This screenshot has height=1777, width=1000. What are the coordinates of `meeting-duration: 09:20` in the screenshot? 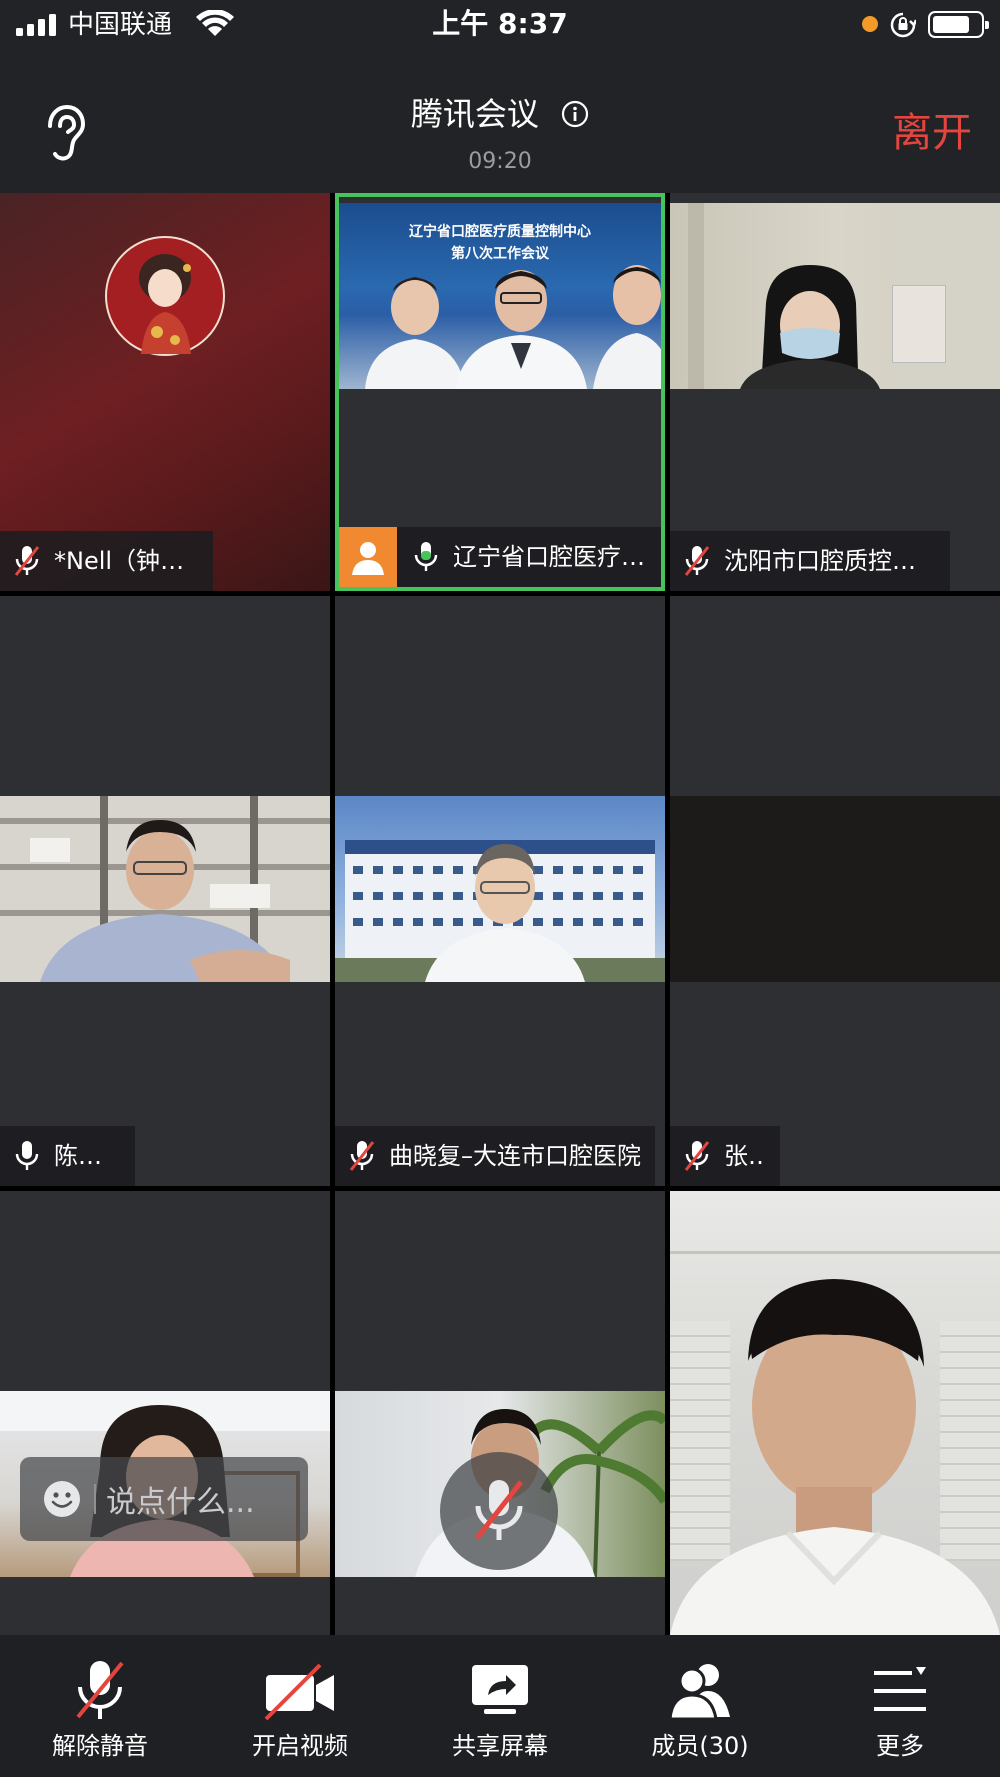 It's located at (500, 161).